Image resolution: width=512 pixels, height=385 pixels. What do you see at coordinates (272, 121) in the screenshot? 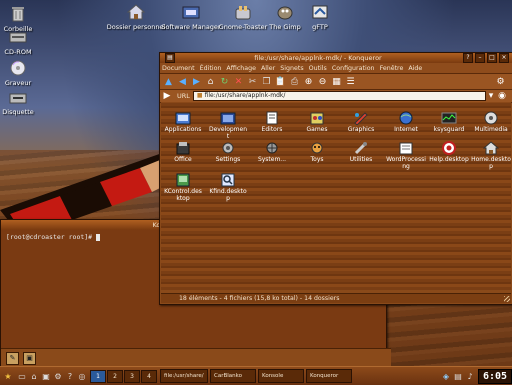
I see `file-item: Editors` at bounding box center [272, 121].